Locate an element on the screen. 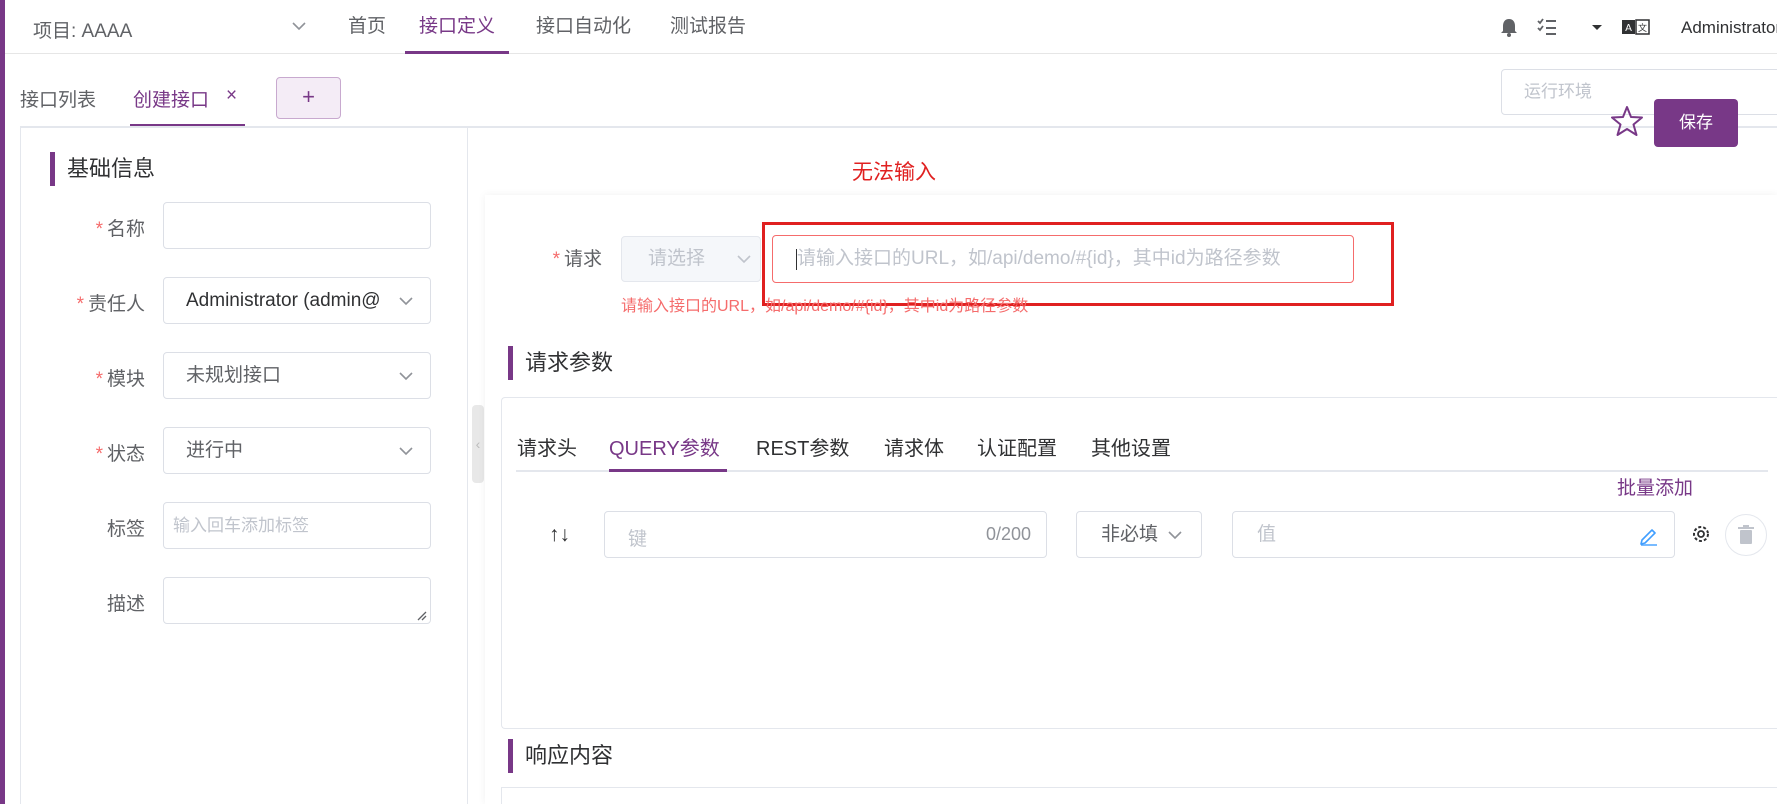 Image resolution: width=1777 pixels, height=804 pixels. save-button: 保存 is located at coordinates (1696, 123).